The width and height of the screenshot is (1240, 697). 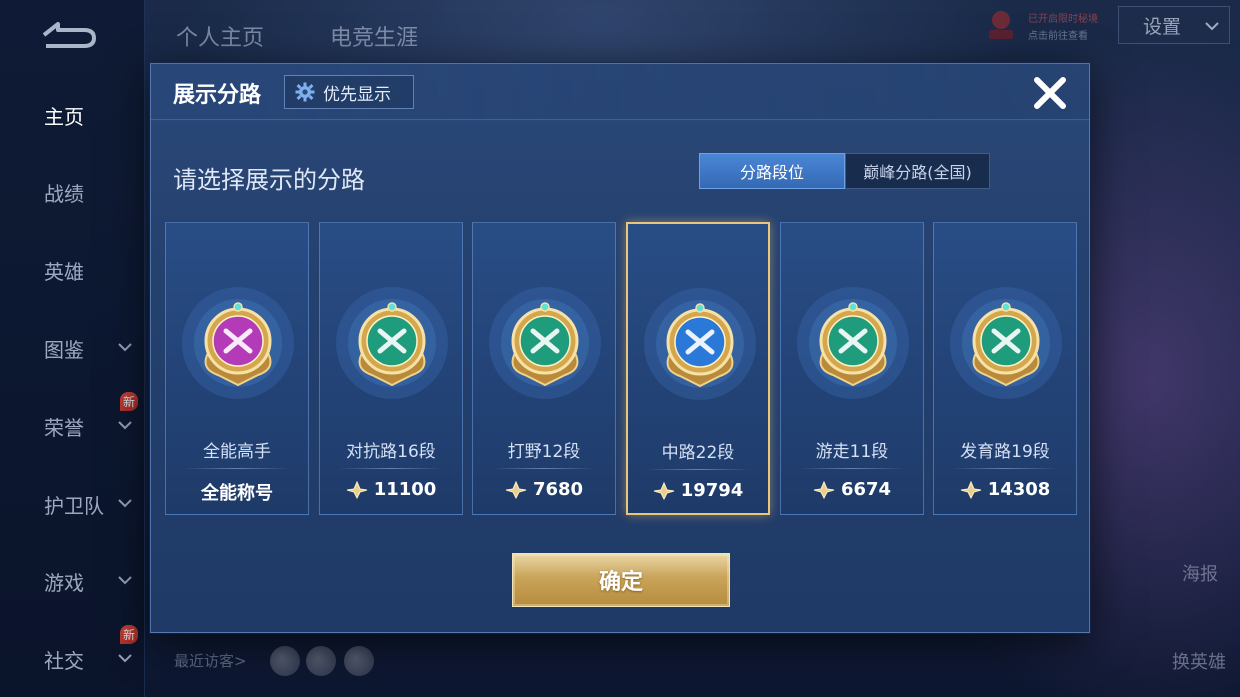 I want to click on sidebar-item: 图鉴, so click(x=72, y=348).